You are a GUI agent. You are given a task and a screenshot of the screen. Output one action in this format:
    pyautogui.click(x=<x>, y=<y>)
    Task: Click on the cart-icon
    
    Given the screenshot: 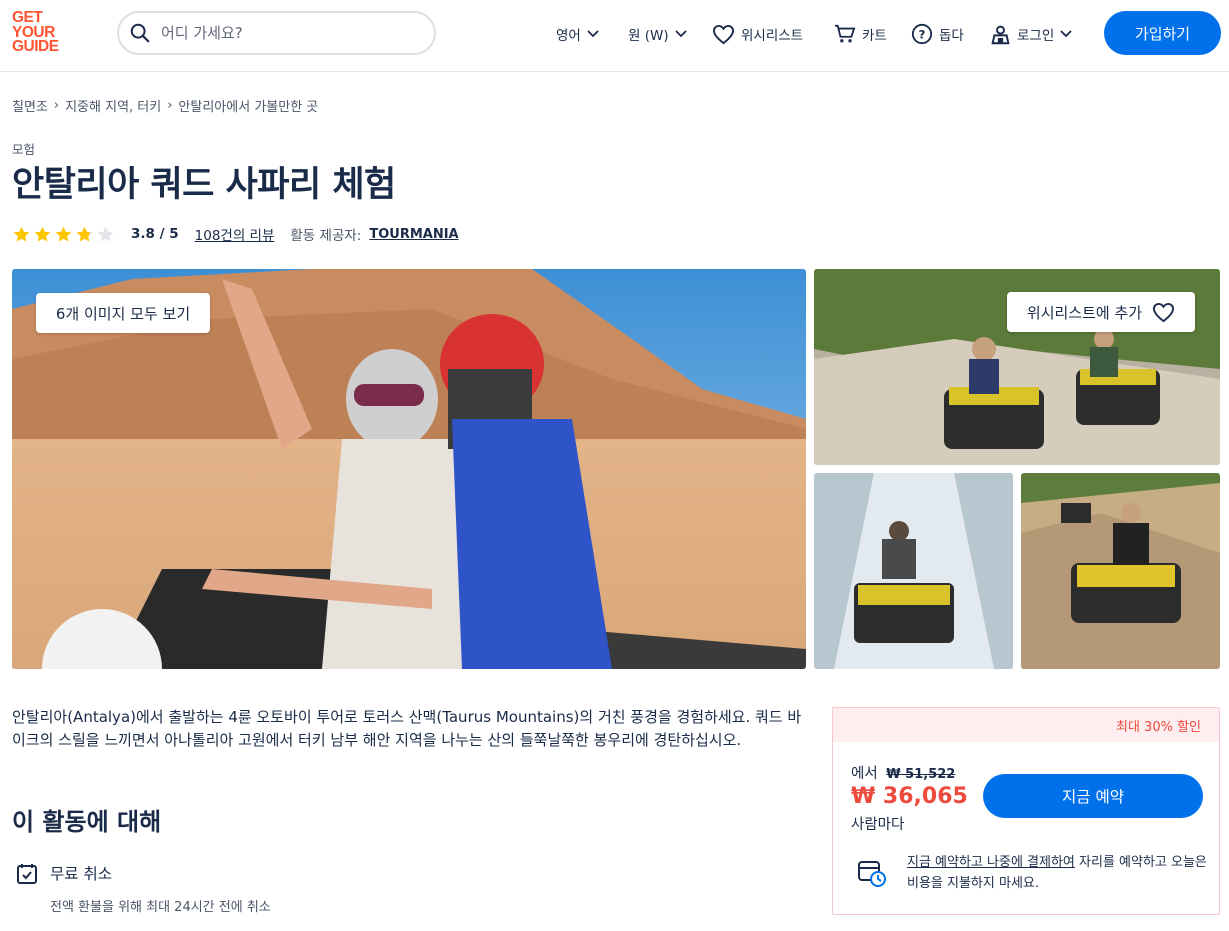 What is the action you would take?
    pyautogui.click(x=845, y=33)
    